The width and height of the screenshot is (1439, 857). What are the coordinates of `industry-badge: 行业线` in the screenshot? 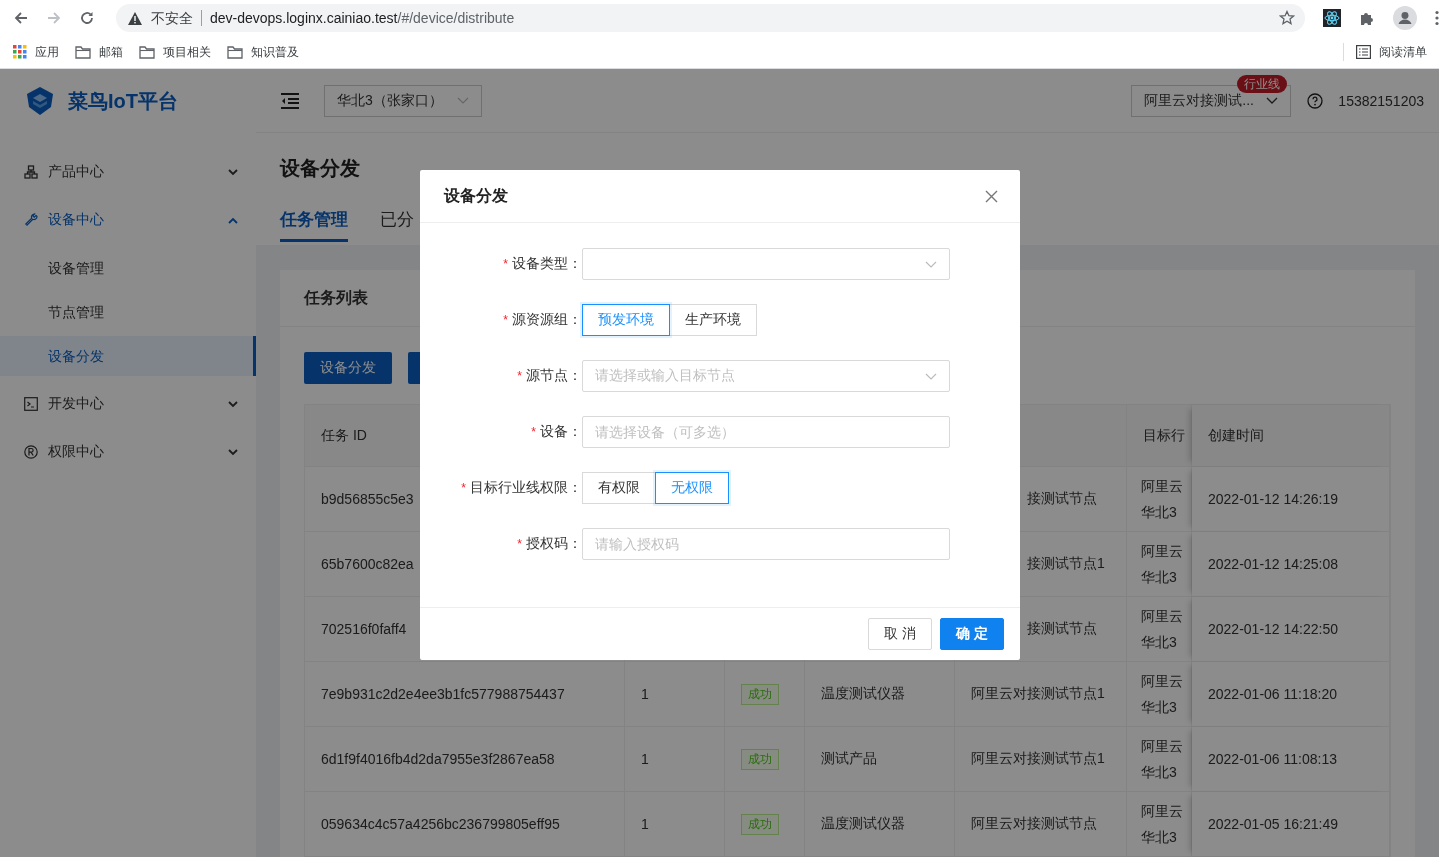 It's located at (1262, 83).